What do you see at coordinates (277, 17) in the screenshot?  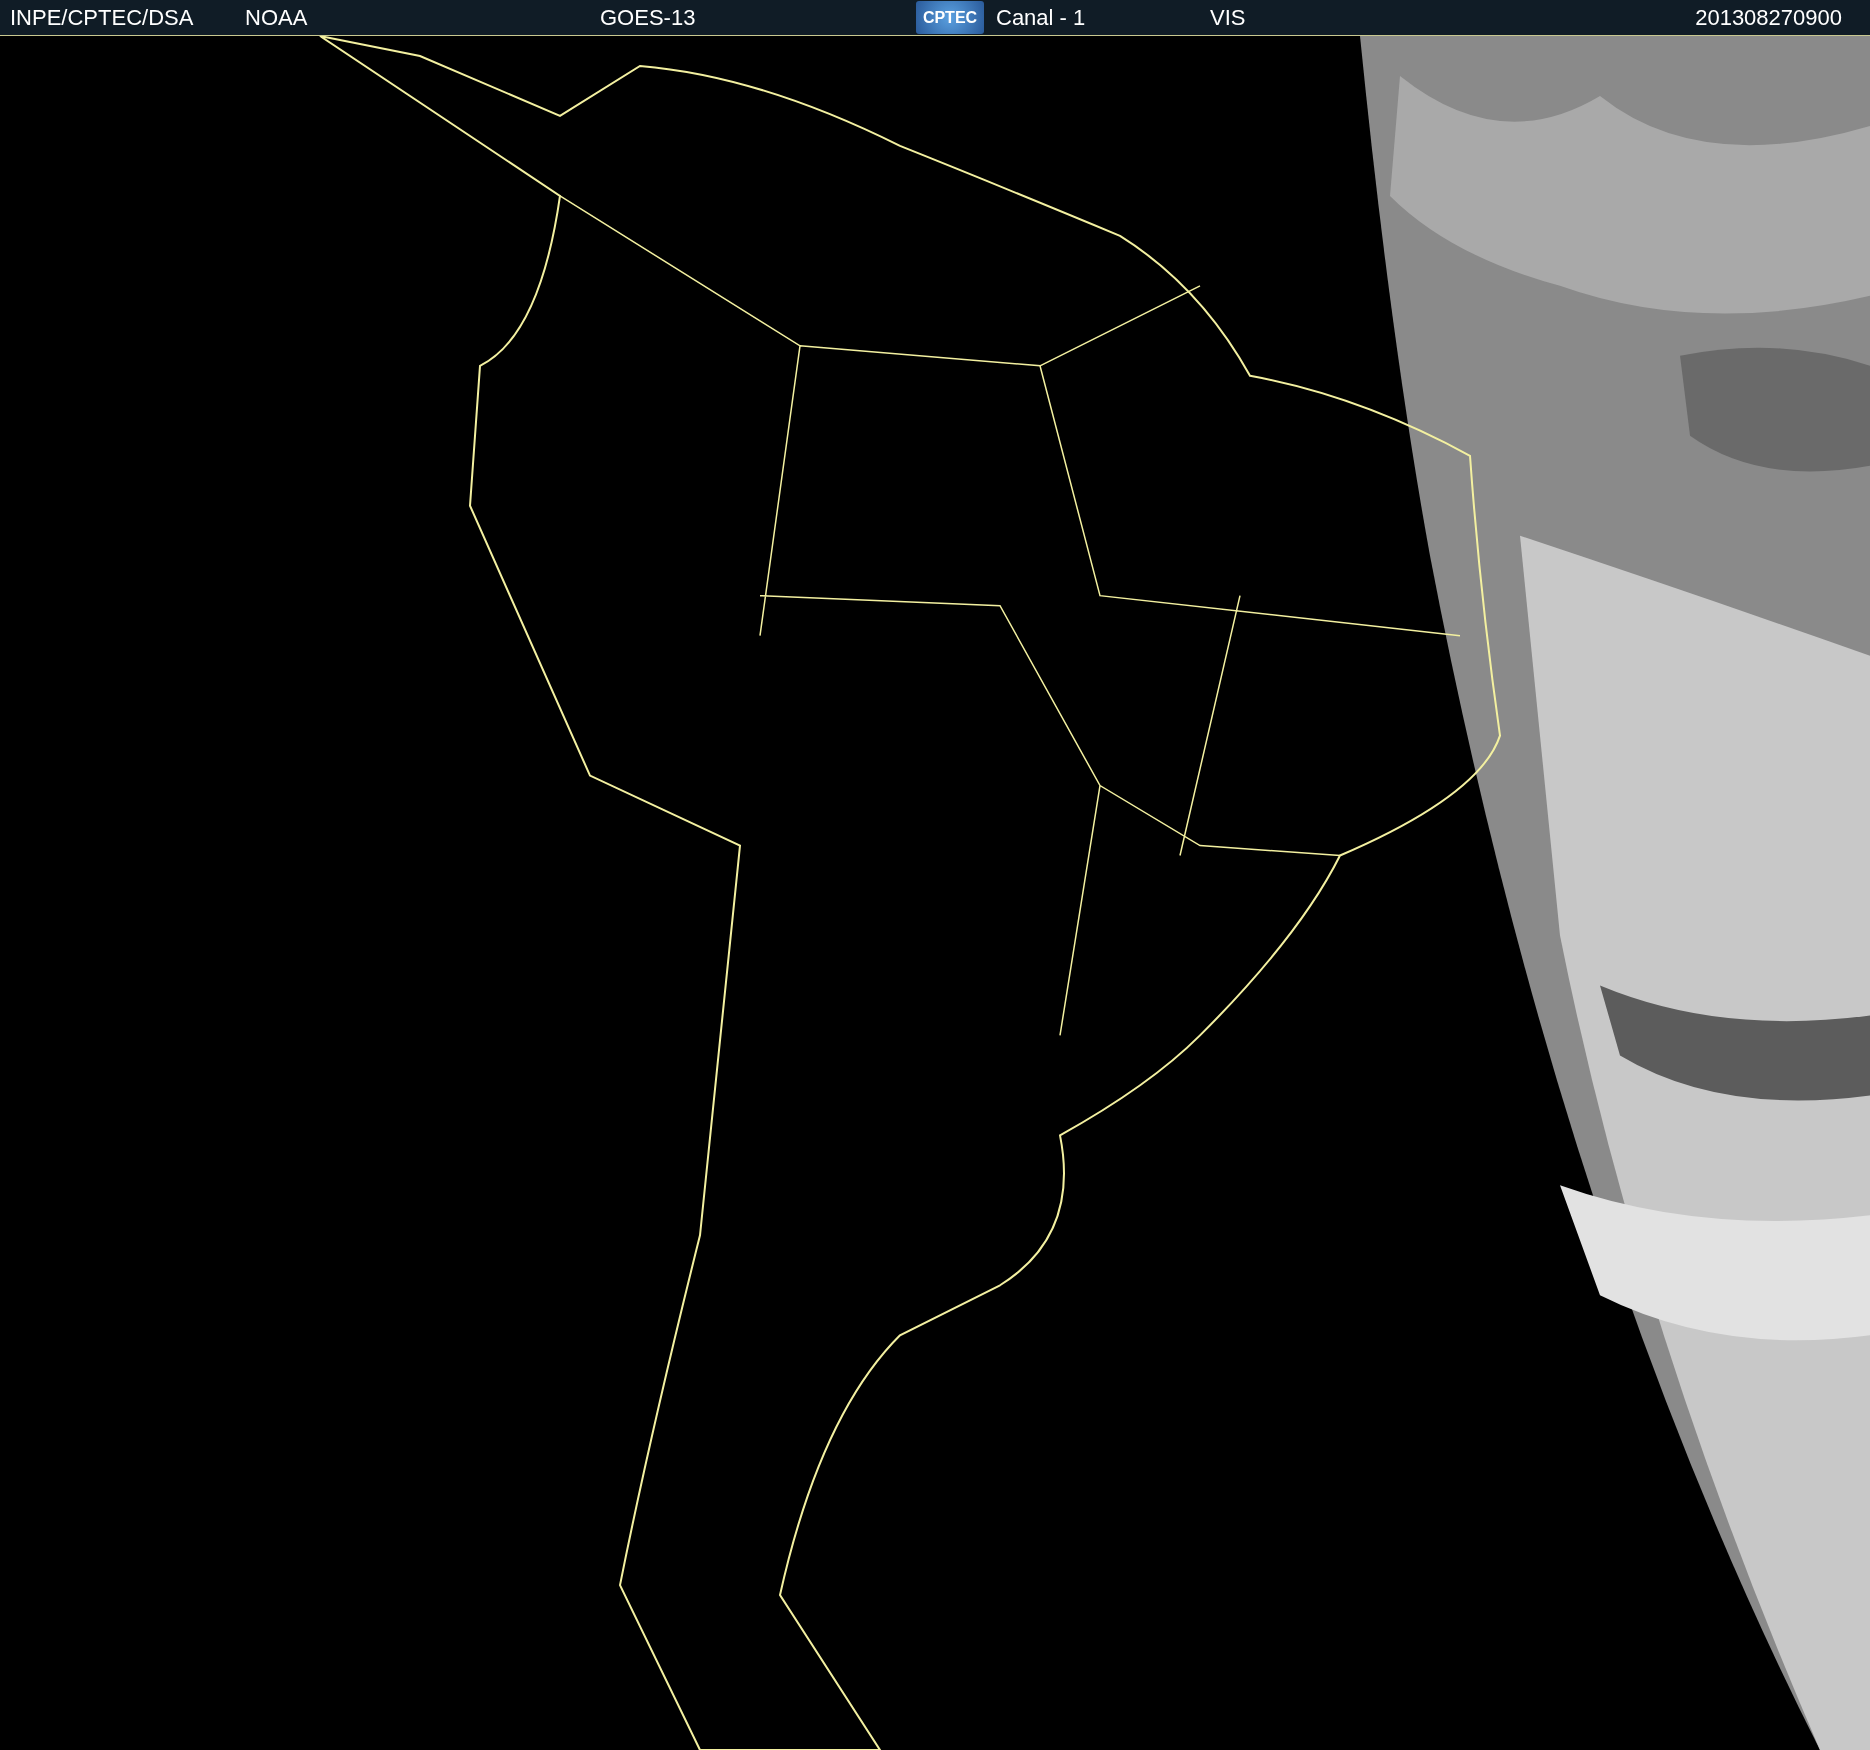 I see `agency-label: NOAA` at bounding box center [277, 17].